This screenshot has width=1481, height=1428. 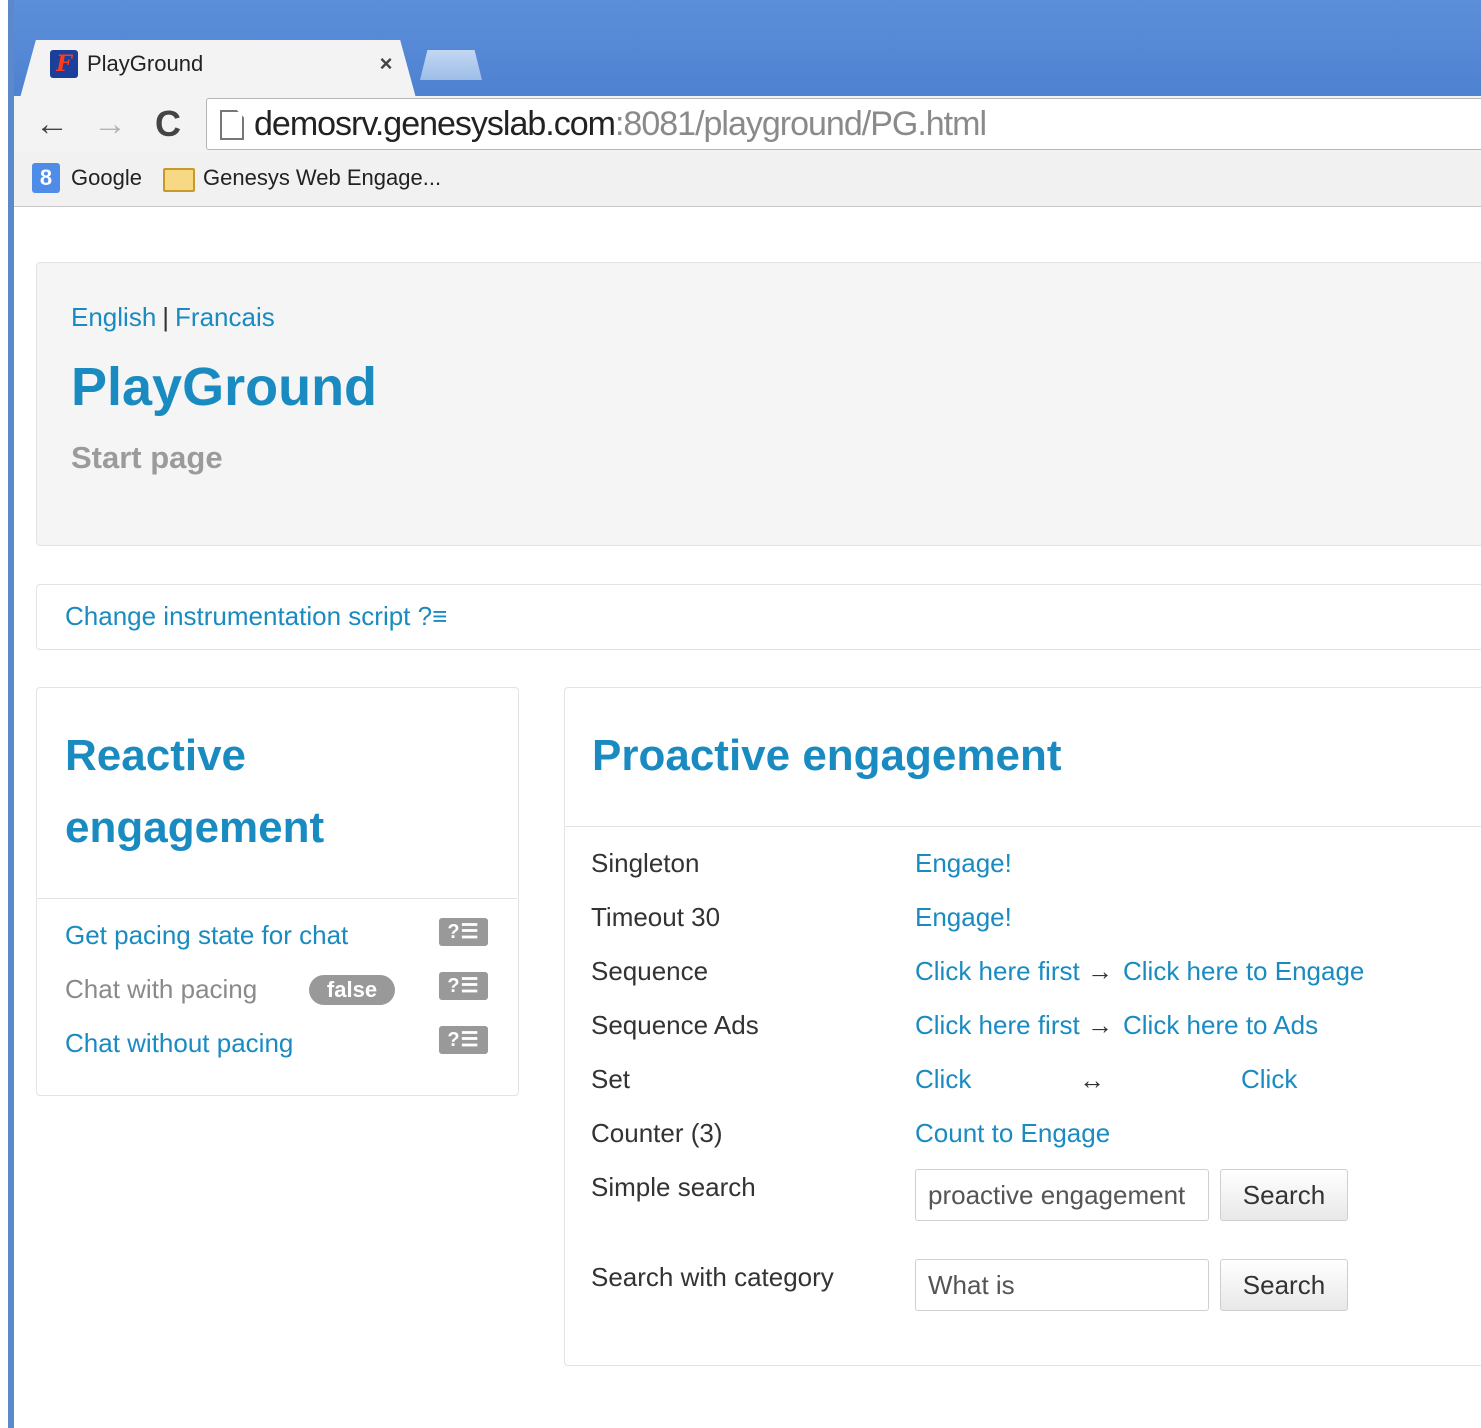 I want to click on google-icon: 8, so click(x=46, y=178).